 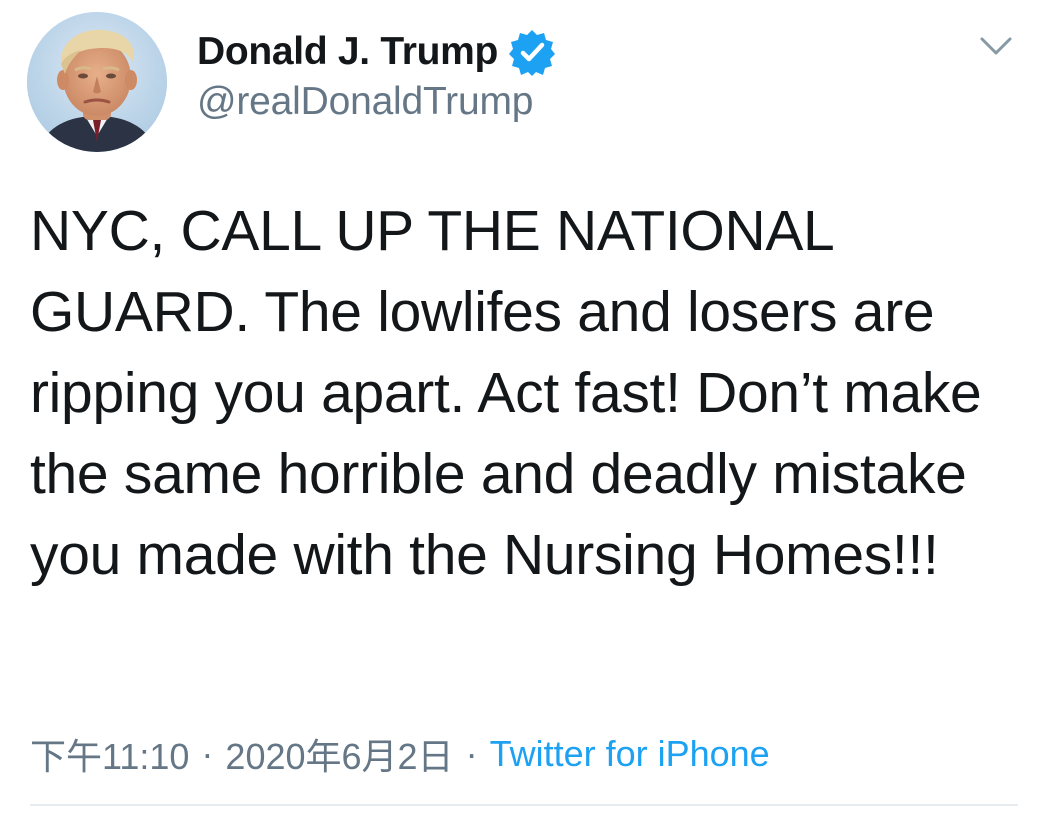 I want to click on author-name-row: Donald J. Trump, so click(x=376, y=52).